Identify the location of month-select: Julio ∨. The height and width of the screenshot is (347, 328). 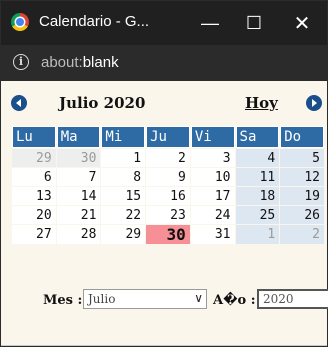
(145, 299).